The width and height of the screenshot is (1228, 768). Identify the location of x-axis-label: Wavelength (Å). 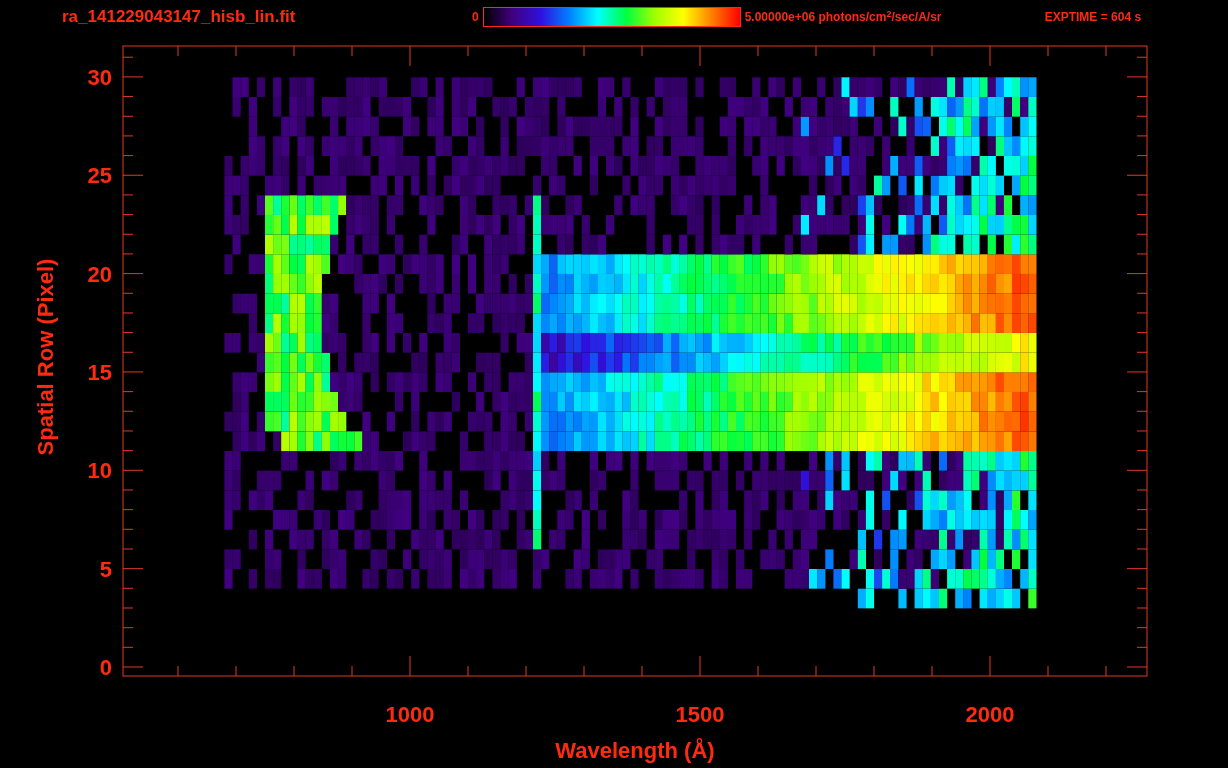
(635, 750).